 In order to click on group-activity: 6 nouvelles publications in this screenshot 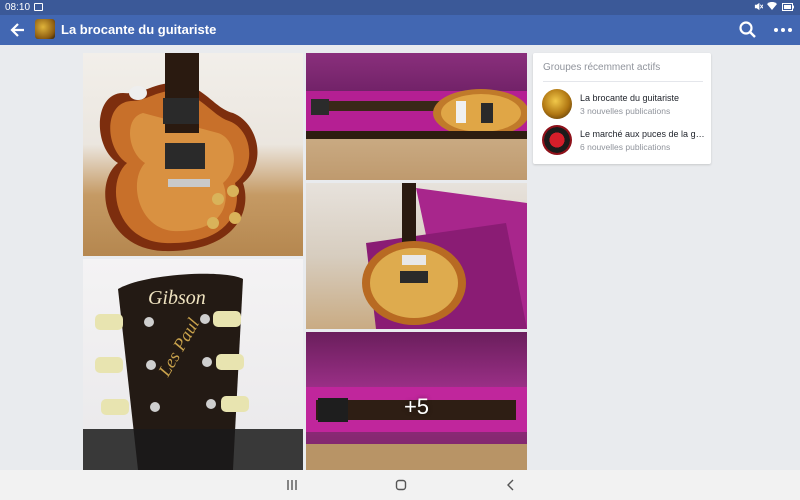, I will do `click(625, 147)`.